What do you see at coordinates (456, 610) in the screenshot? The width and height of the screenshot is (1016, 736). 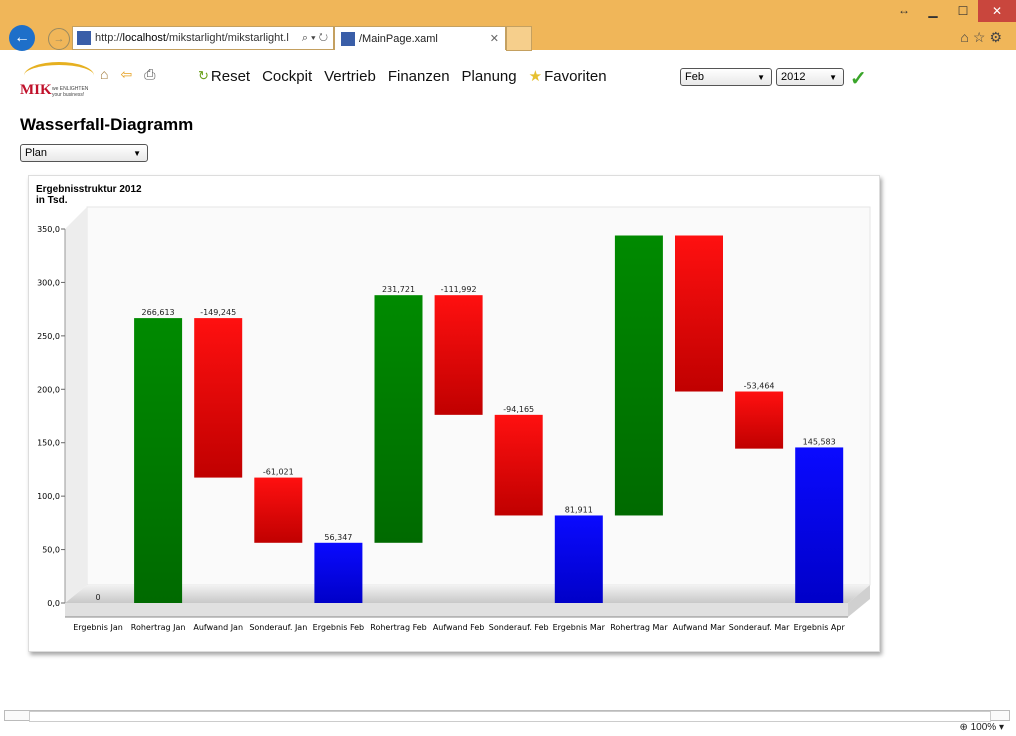 I see `plot-floor-front` at bounding box center [456, 610].